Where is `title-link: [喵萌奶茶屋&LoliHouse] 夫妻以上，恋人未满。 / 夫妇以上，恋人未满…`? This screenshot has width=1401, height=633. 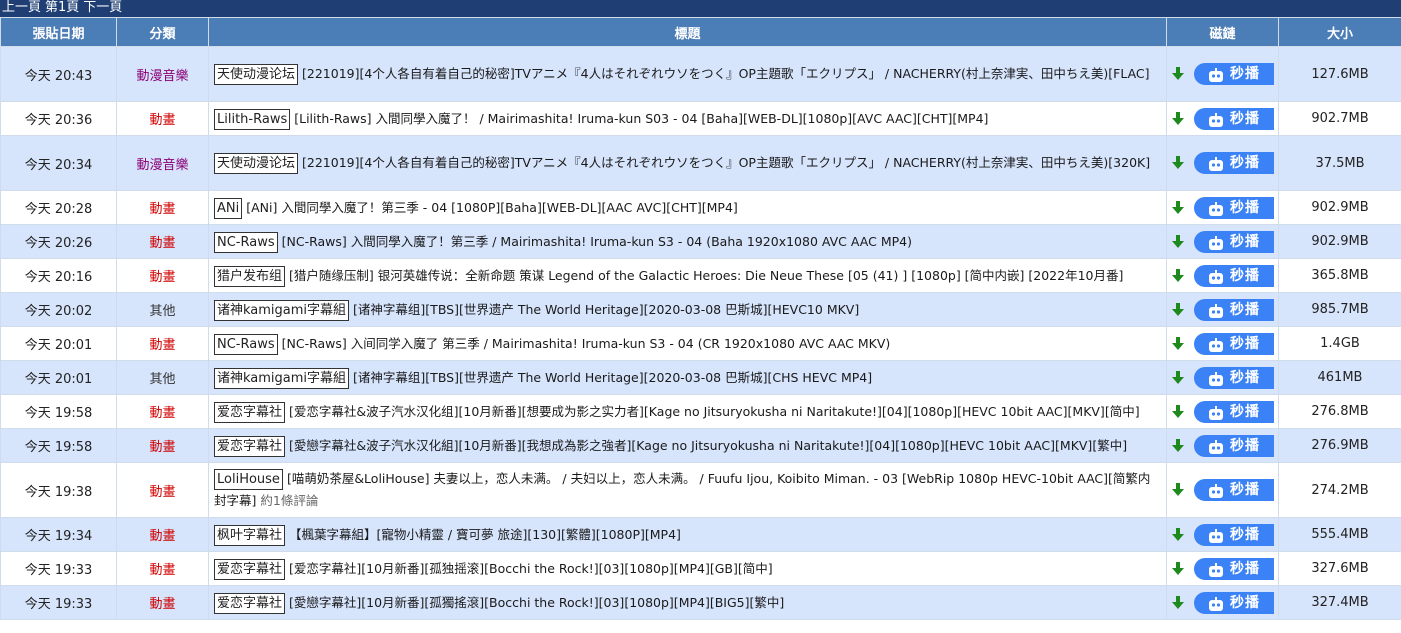
title-link: [喵萌奶茶屋&LoliHouse] 夫妻以上，恋人未满。 / 夫妇以上，恋人未满… is located at coordinates (682, 489).